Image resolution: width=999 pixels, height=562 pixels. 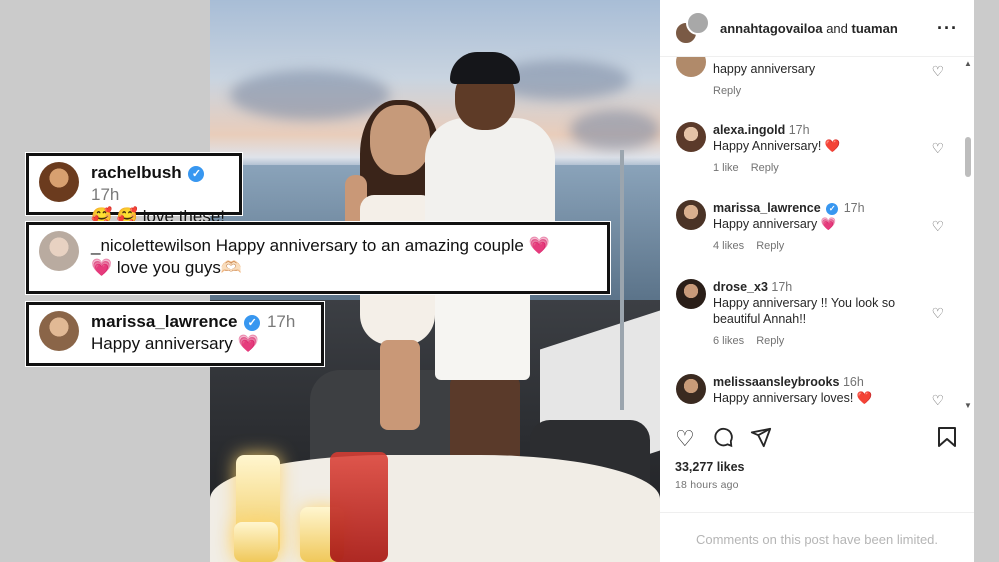 What do you see at coordinates (740, 287) in the screenshot?
I see `comment-username: drose_x3` at bounding box center [740, 287].